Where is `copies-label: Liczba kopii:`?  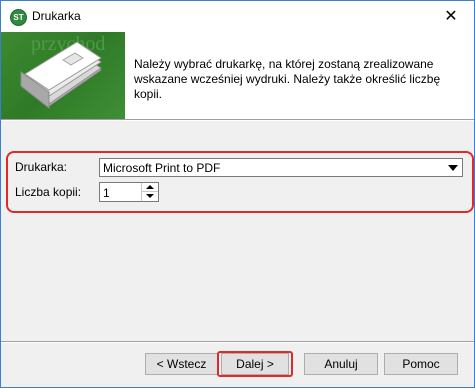
copies-label: Liczba kopii: is located at coordinates (48, 192).